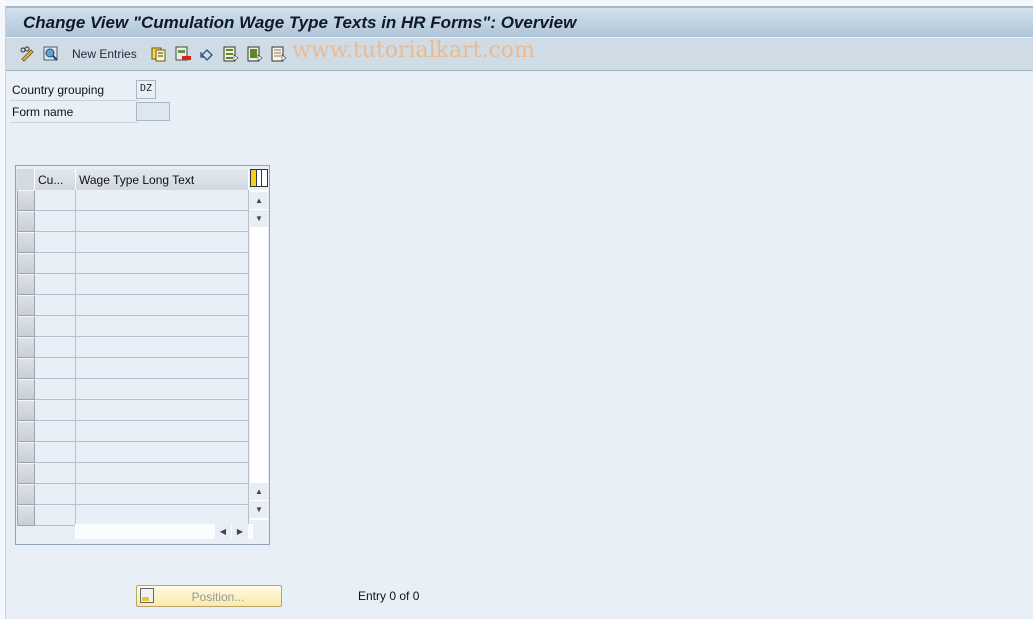  What do you see at coordinates (231, 54) in the screenshot?
I see `select-all-icon` at bounding box center [231, 54].